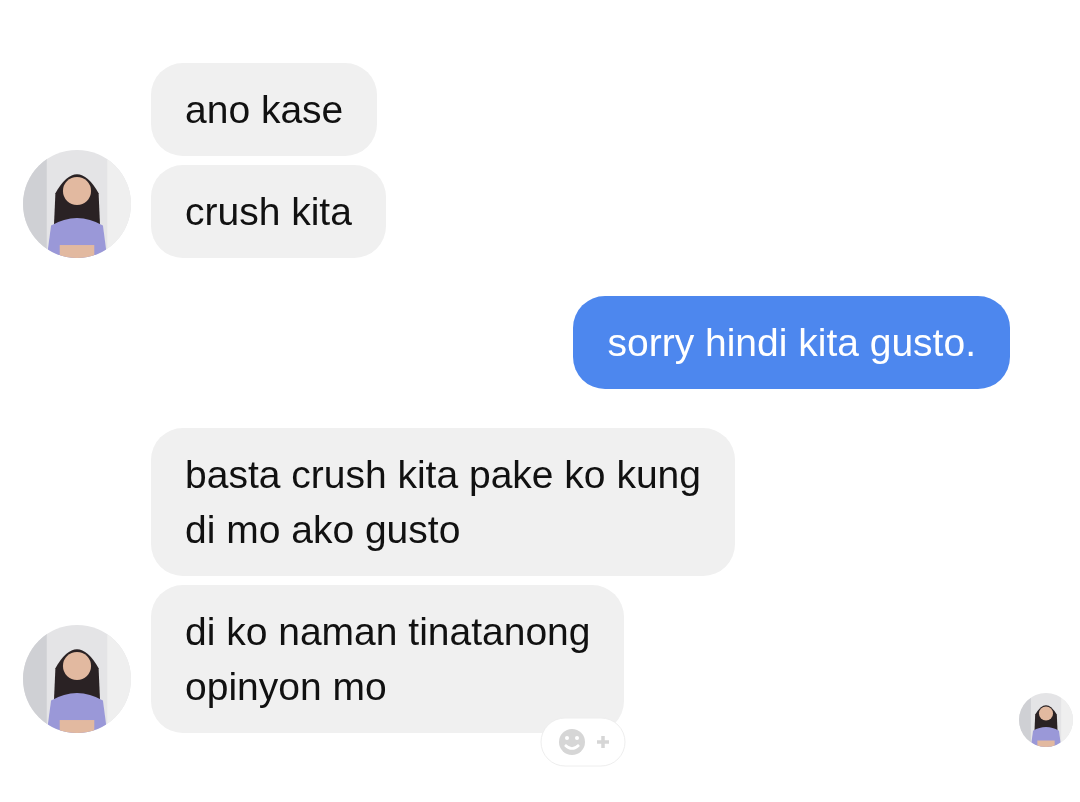 Image resolution: width=1080 pixels, height=802 pixels. What do you see at coordinates (268, 211) in the screenshot?
I see `message-bubble: crush kita` at bounding box center [268, 211].